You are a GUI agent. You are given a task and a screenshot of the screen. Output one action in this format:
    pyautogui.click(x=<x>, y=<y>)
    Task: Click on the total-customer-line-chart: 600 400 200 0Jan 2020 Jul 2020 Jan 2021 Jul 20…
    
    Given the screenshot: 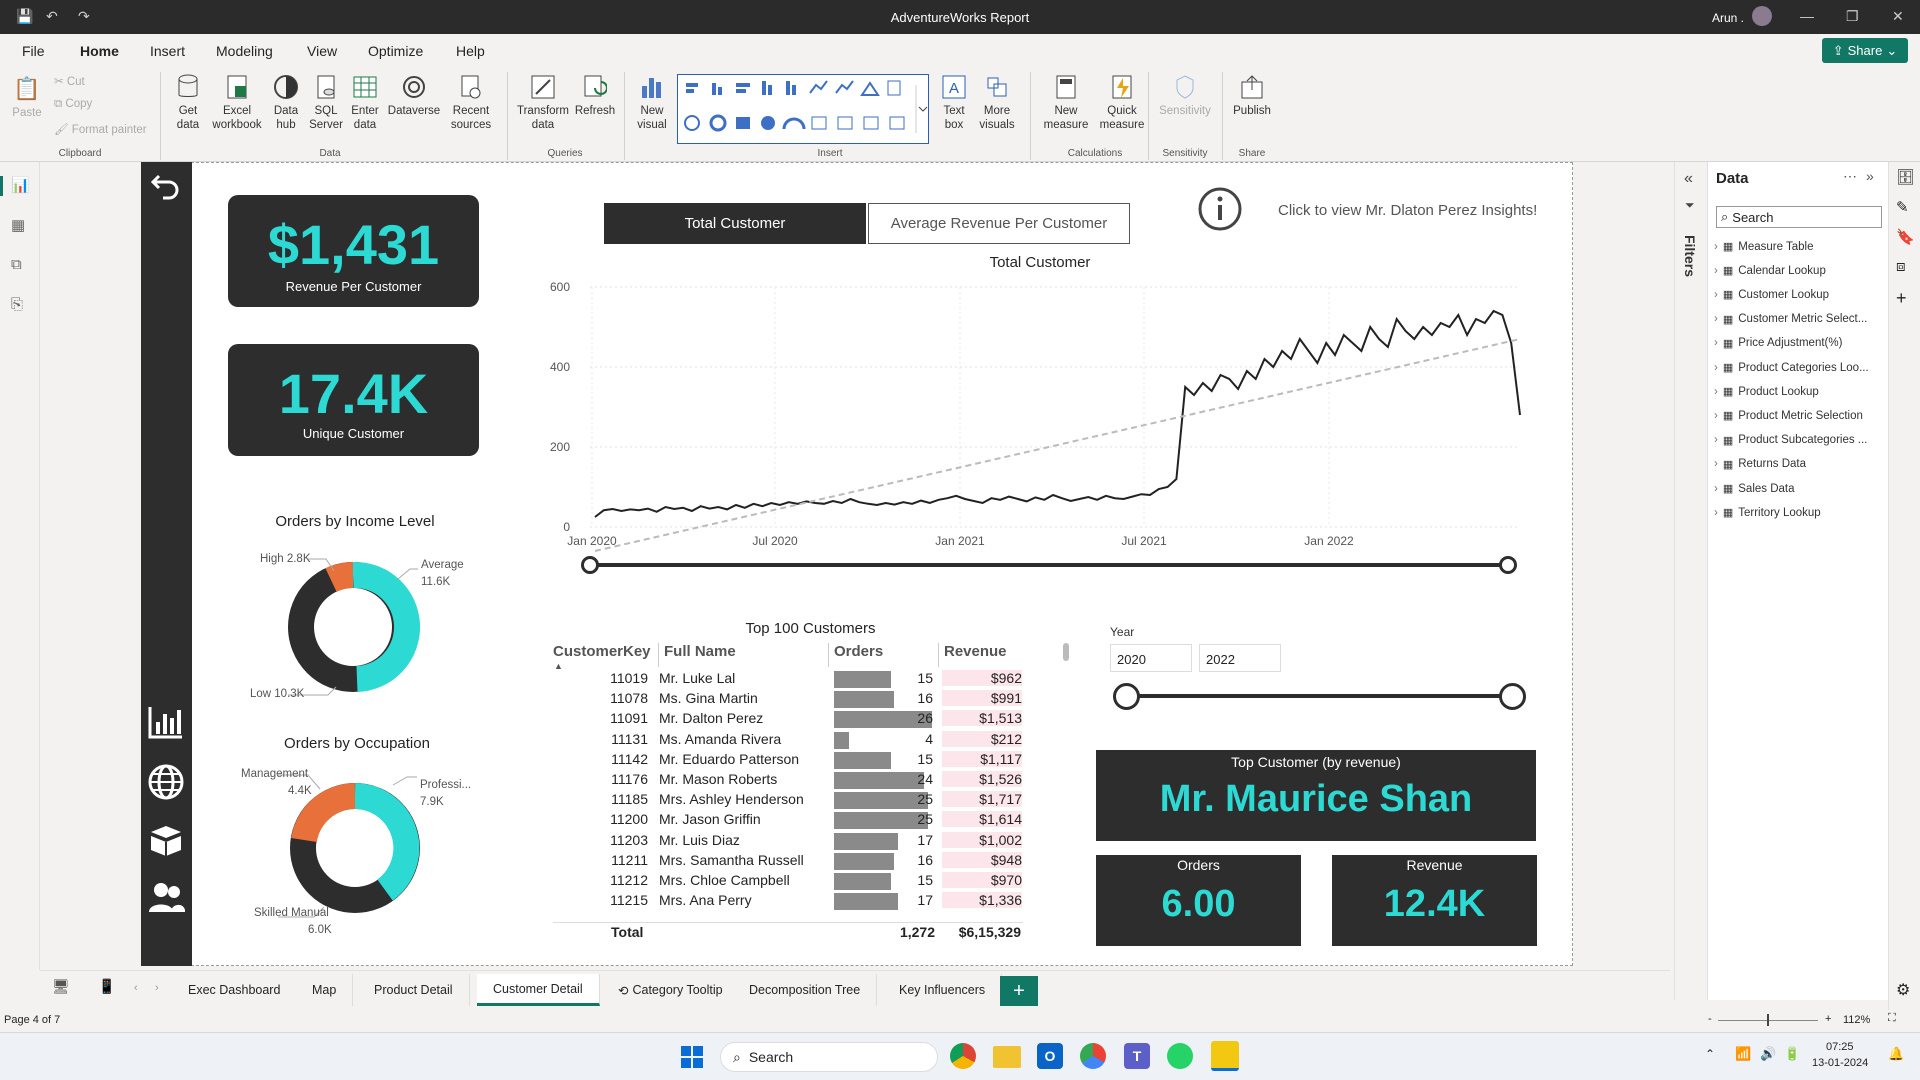 What is the action you would take?
    pyautogui.click(x=1040, y=425)
    